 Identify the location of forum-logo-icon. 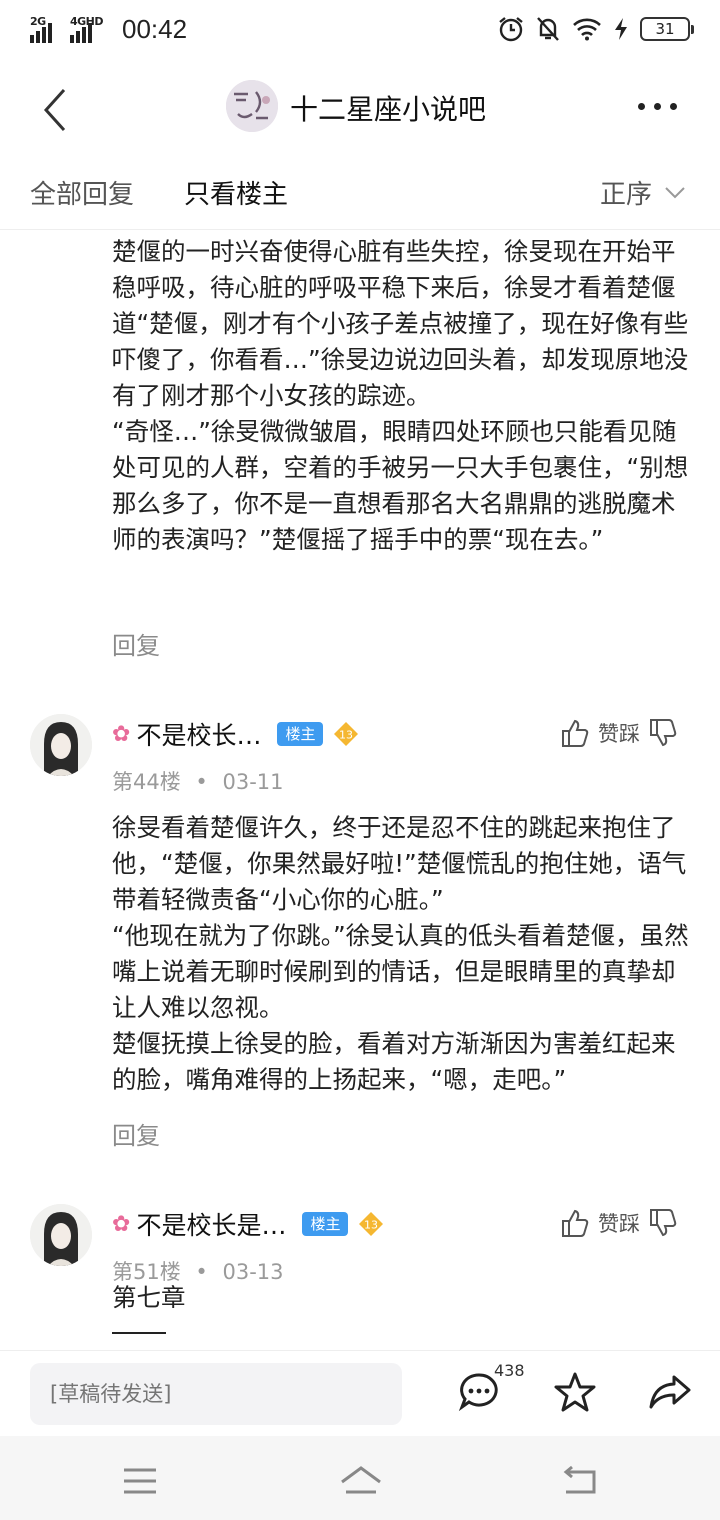
(252, 106).